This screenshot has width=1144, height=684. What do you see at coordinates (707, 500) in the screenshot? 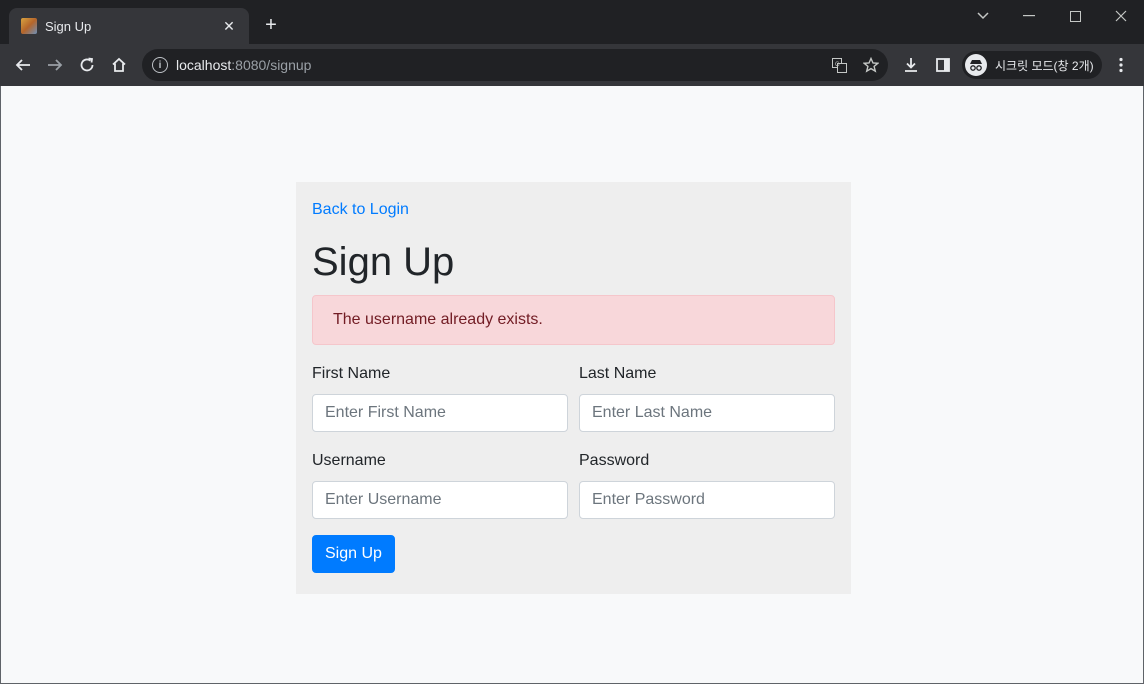
I see `password-input` at bounding box center [707, 500].